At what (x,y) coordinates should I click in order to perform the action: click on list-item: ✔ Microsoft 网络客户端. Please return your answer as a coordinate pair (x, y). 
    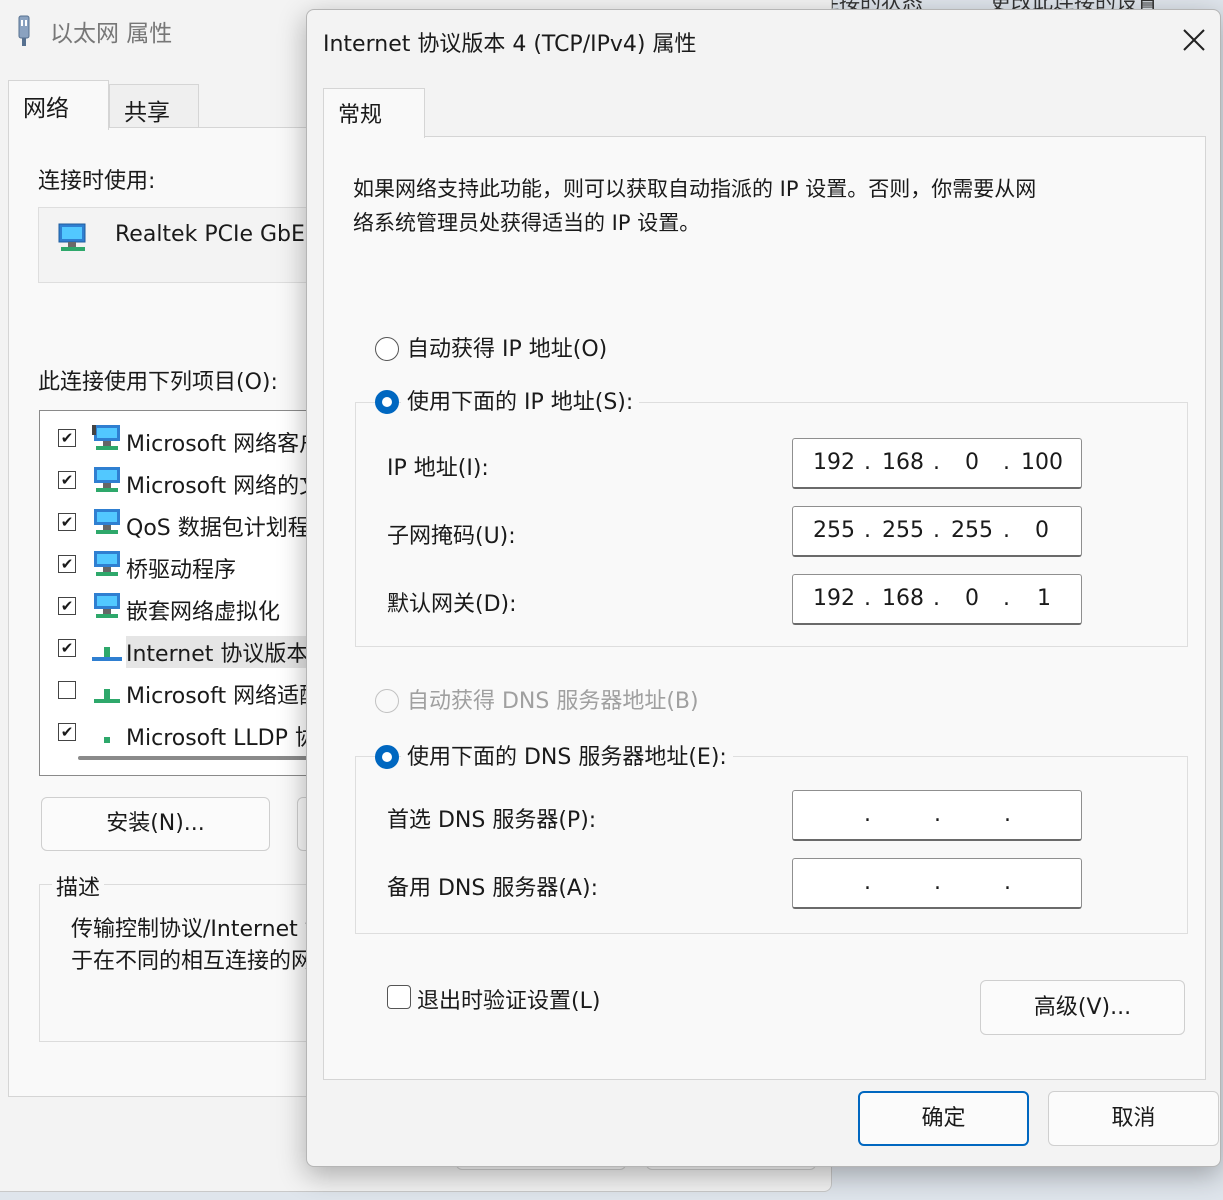
    Looking at the image, I should click on (190, 437).